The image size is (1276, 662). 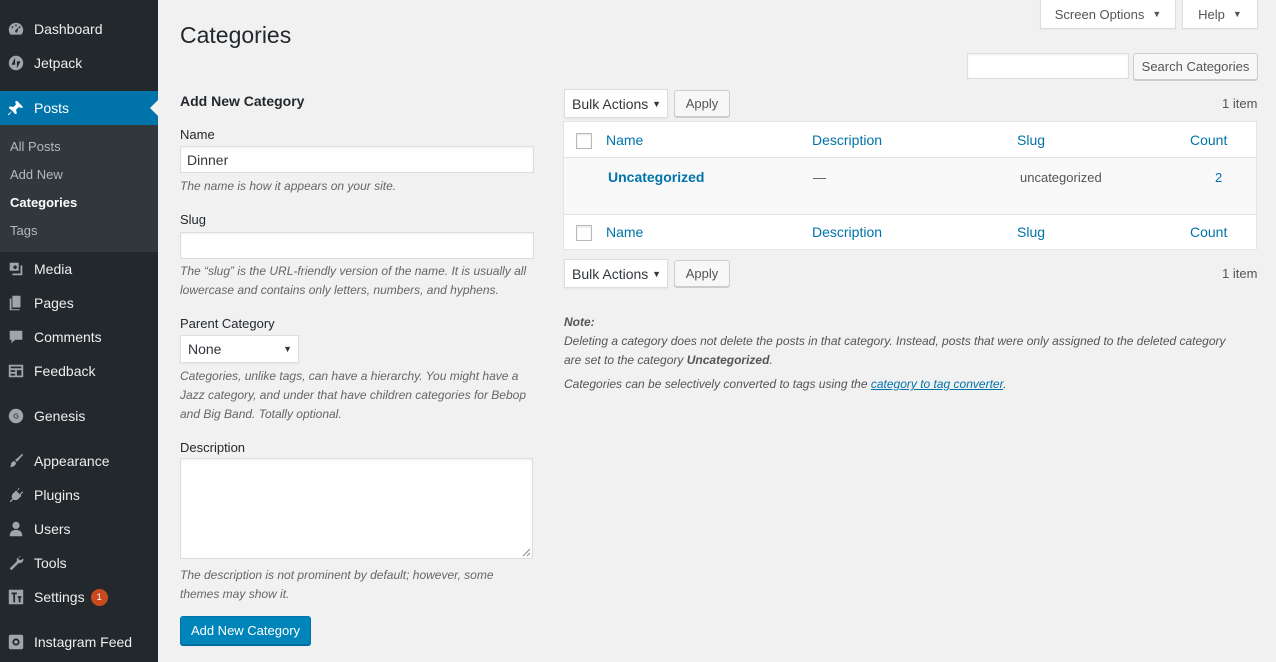 I want to click on column-footer-count: Count, so click(x=1208, y=232).